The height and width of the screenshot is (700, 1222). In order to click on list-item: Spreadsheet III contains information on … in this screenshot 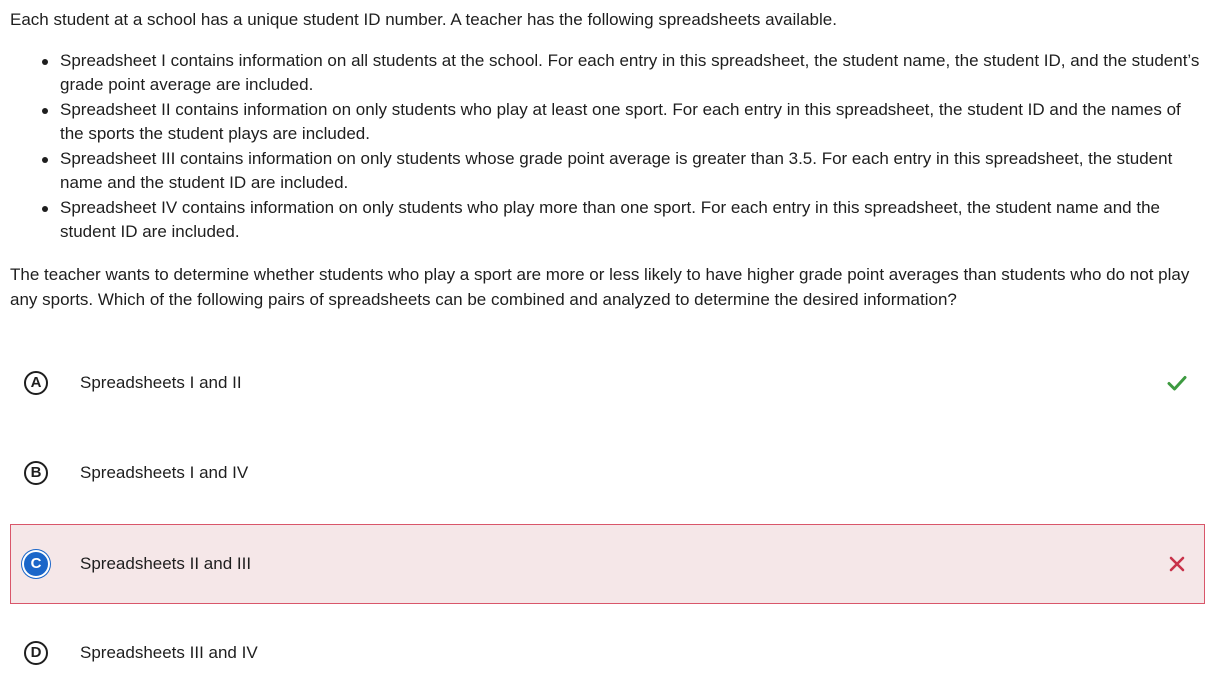, I will do `click(621, 171)`.